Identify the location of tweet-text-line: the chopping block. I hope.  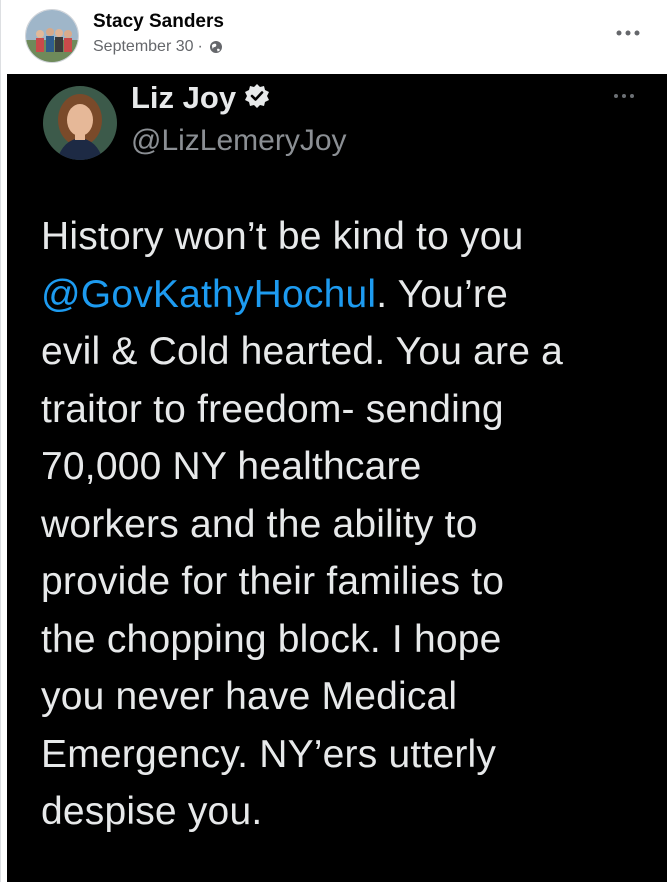
(341, 640).